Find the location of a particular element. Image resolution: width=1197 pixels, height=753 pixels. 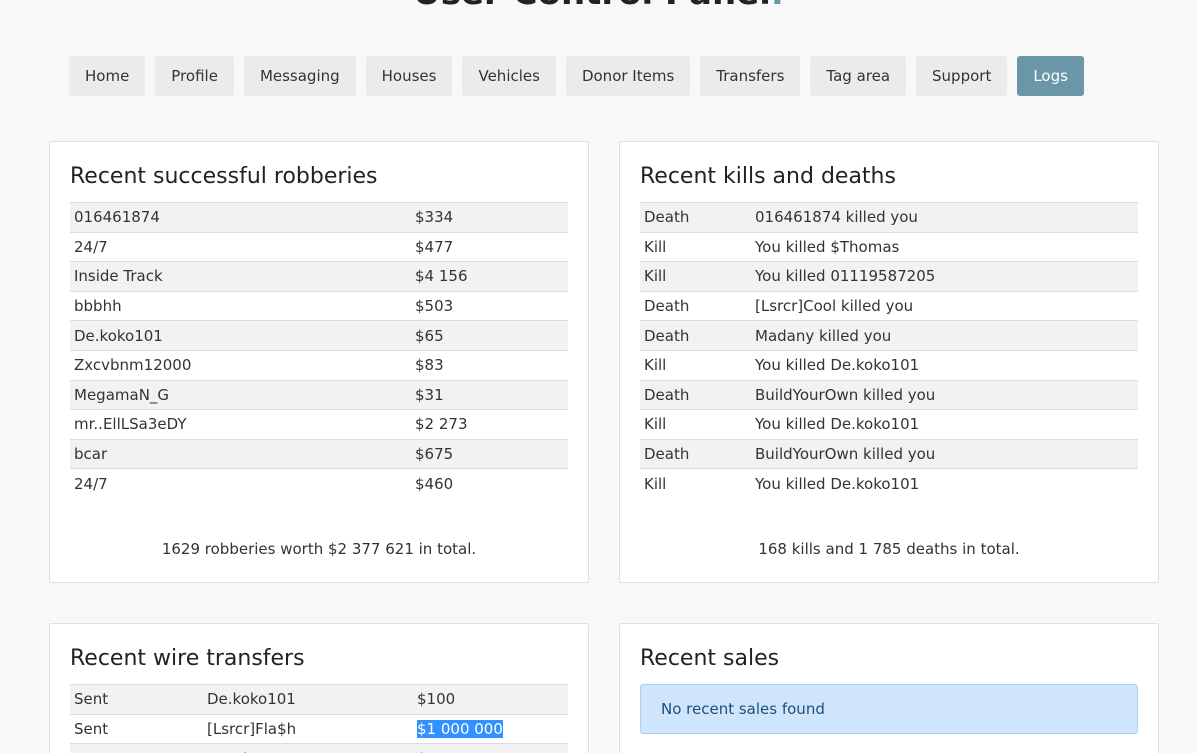

robberies-row: 24/7 $460 is located at coordinates (319, 483).